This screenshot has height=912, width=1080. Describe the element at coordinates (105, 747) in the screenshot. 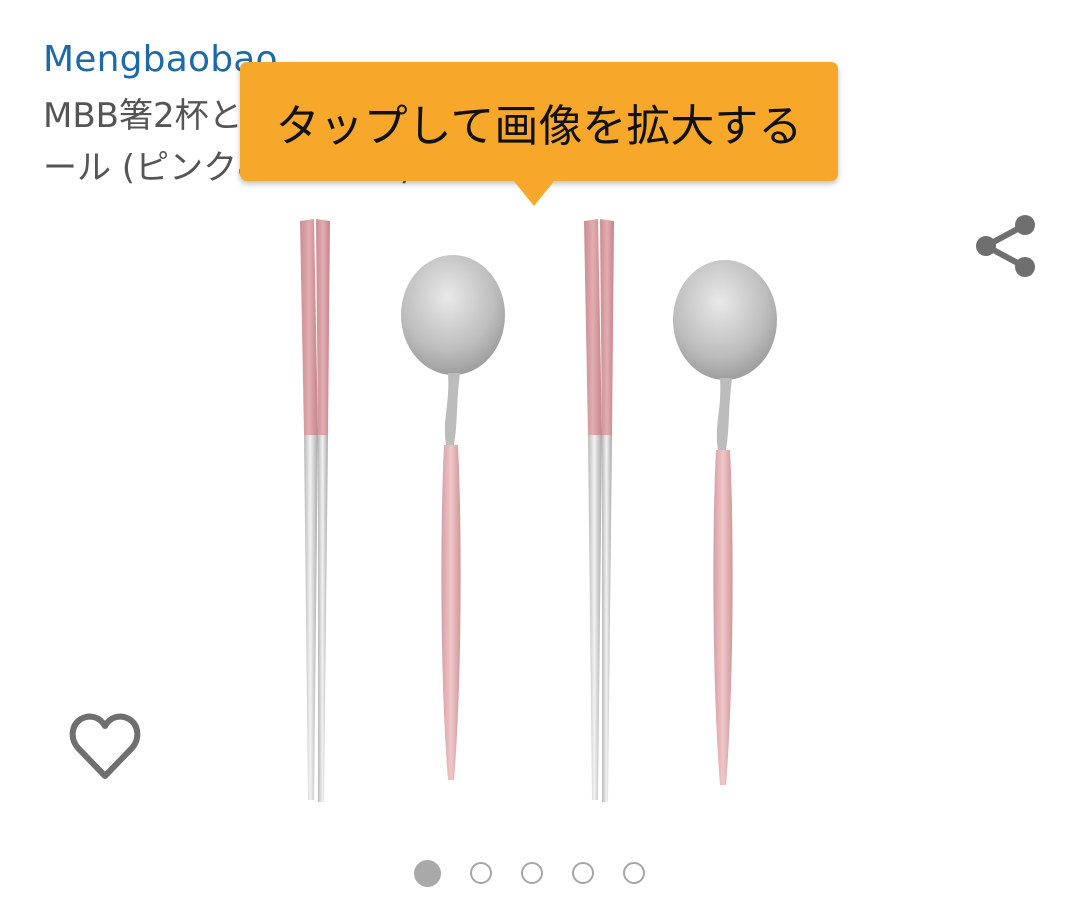

I see `heart-icon` at that location.